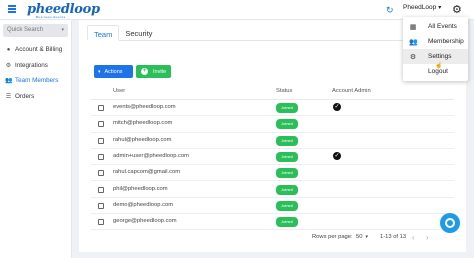 This screenshot has height=258, width=474. I want to click on sidebar-item-team-members: 👥 Team Members, so click(31, 80).